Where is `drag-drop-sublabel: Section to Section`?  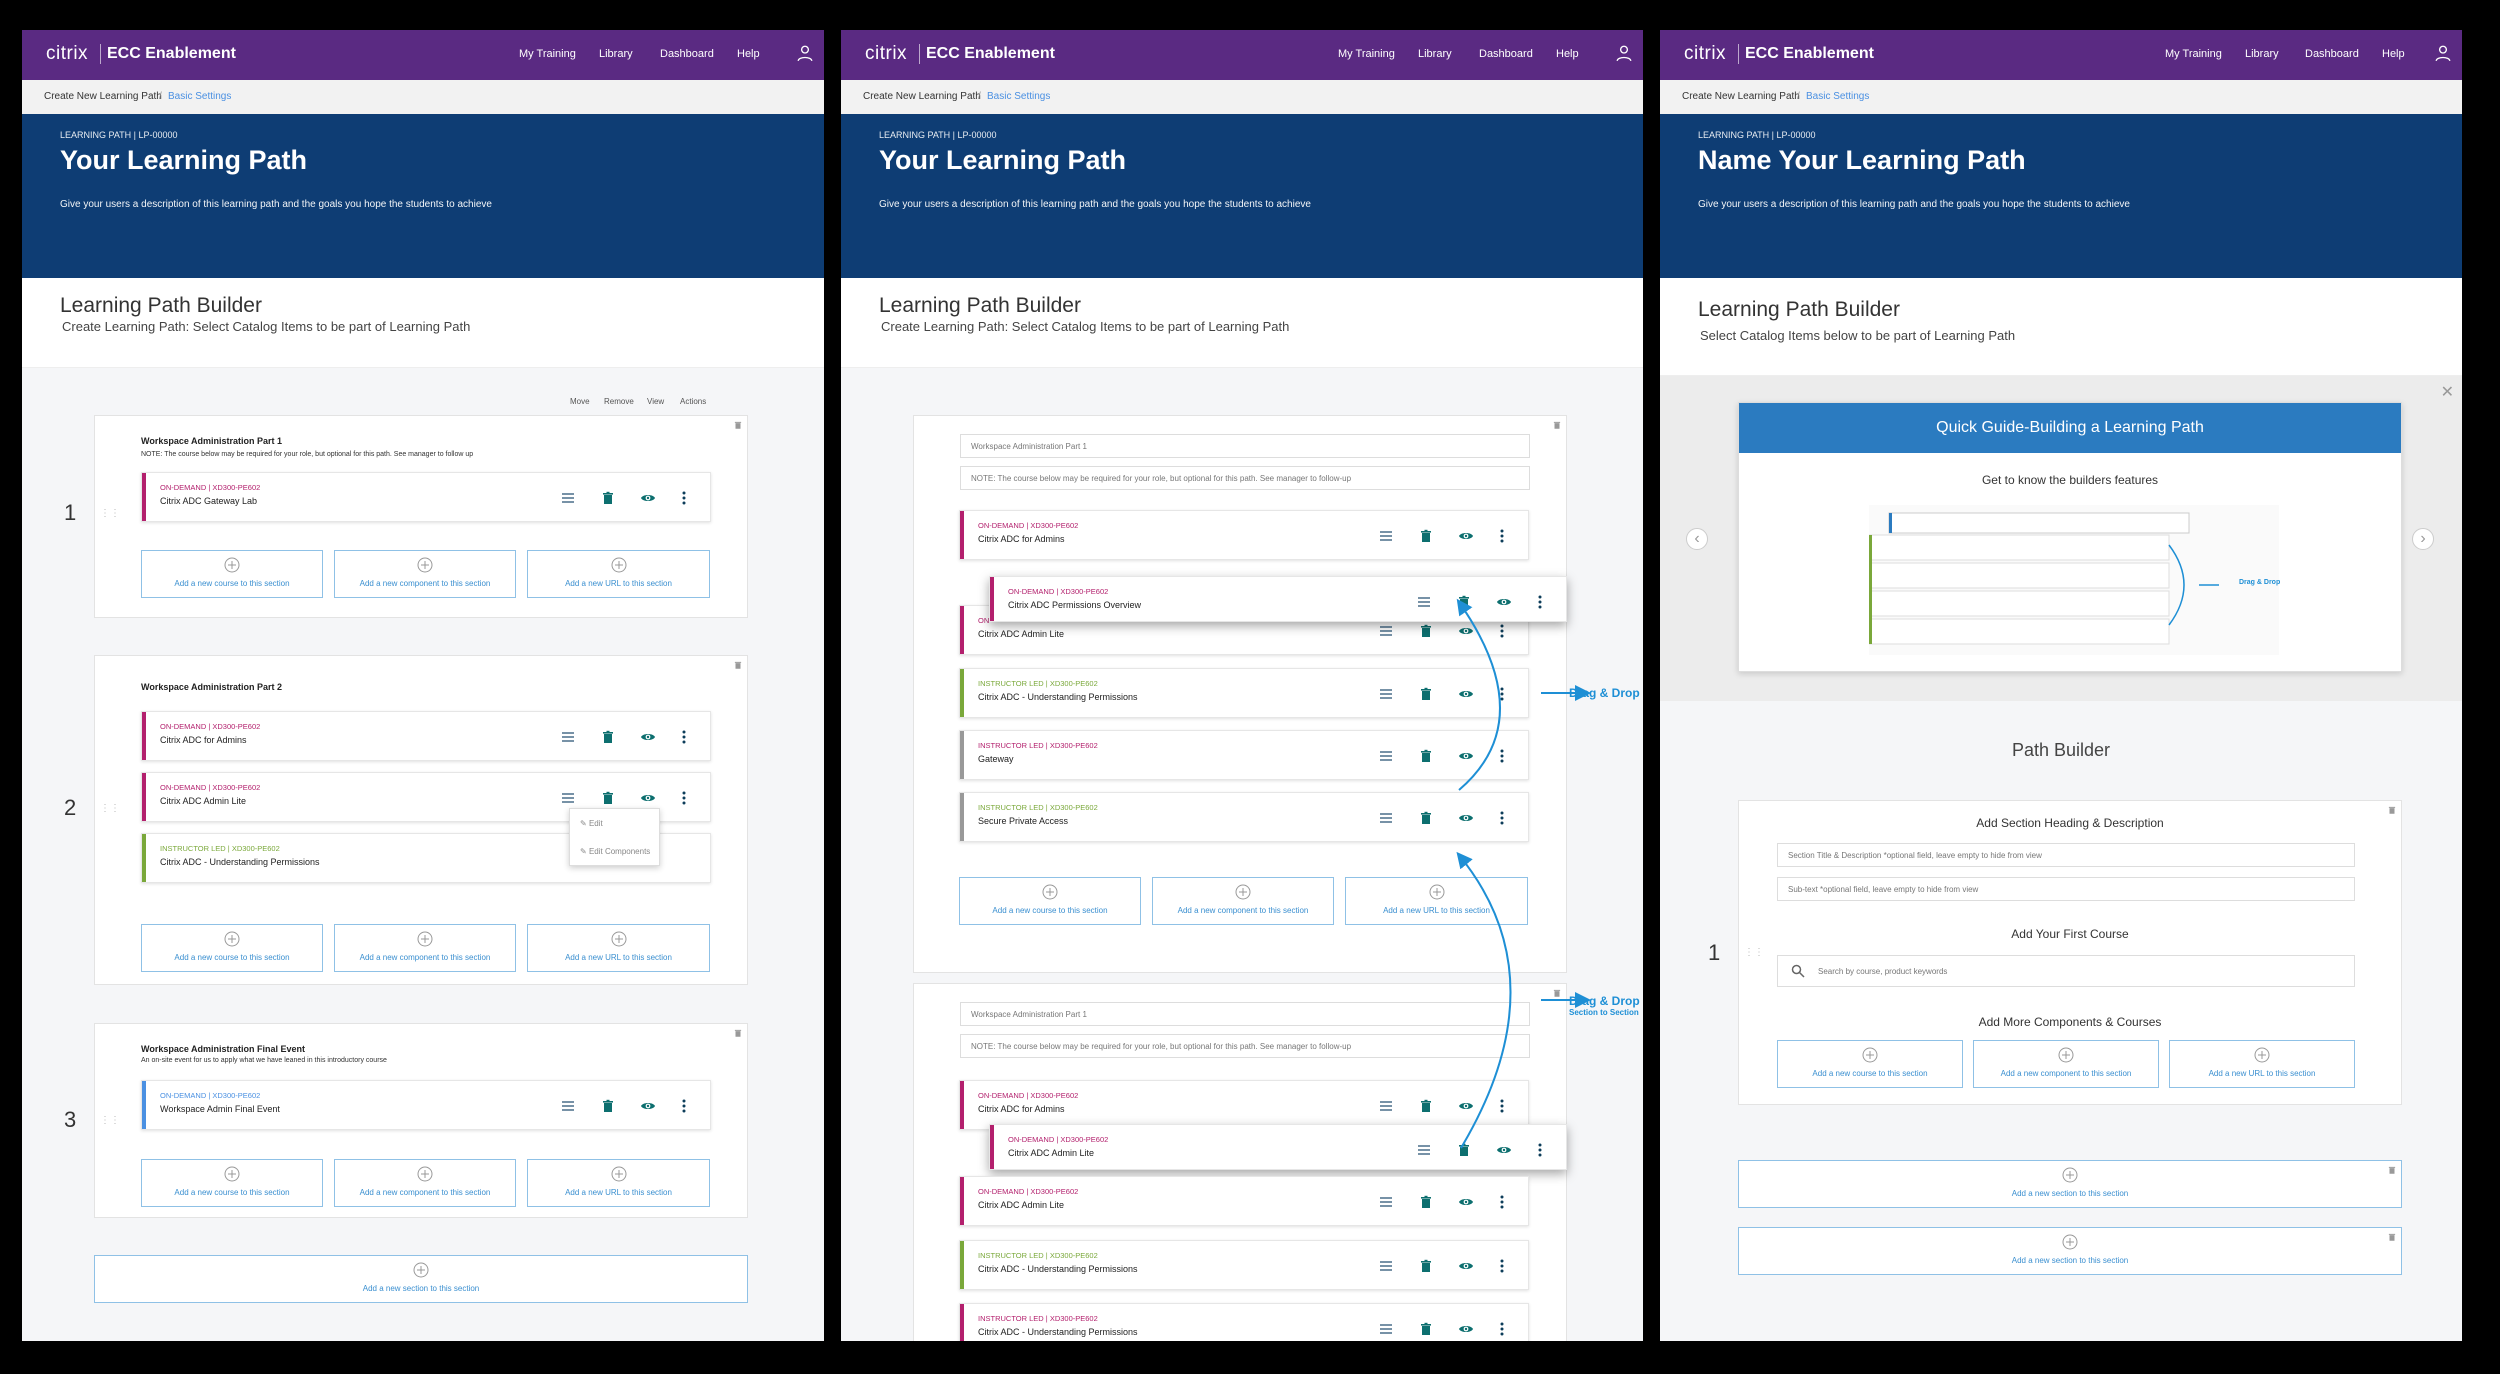
drag-drop-sublabel: Section to Section is located at coordinates (1604, 1012).